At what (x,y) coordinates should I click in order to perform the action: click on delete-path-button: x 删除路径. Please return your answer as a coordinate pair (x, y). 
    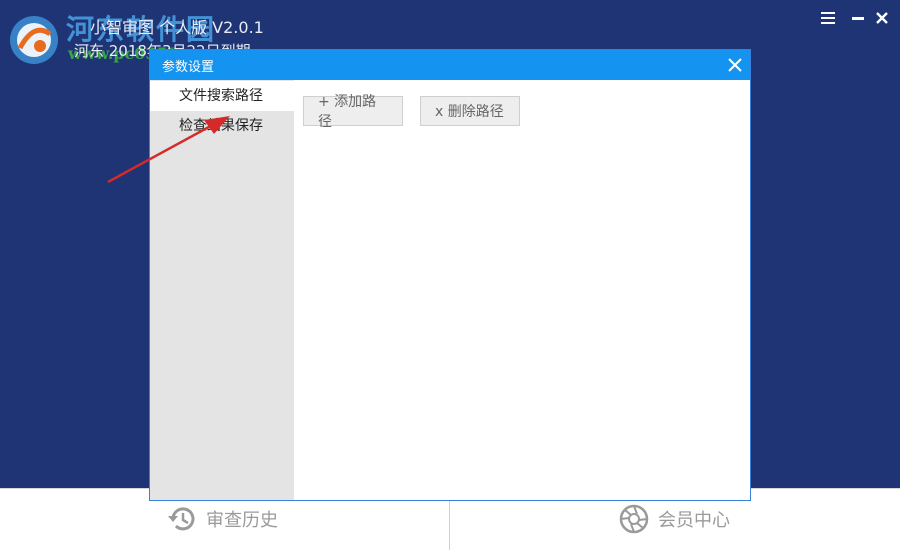
    Looking at the image, I should click on (470, 111).